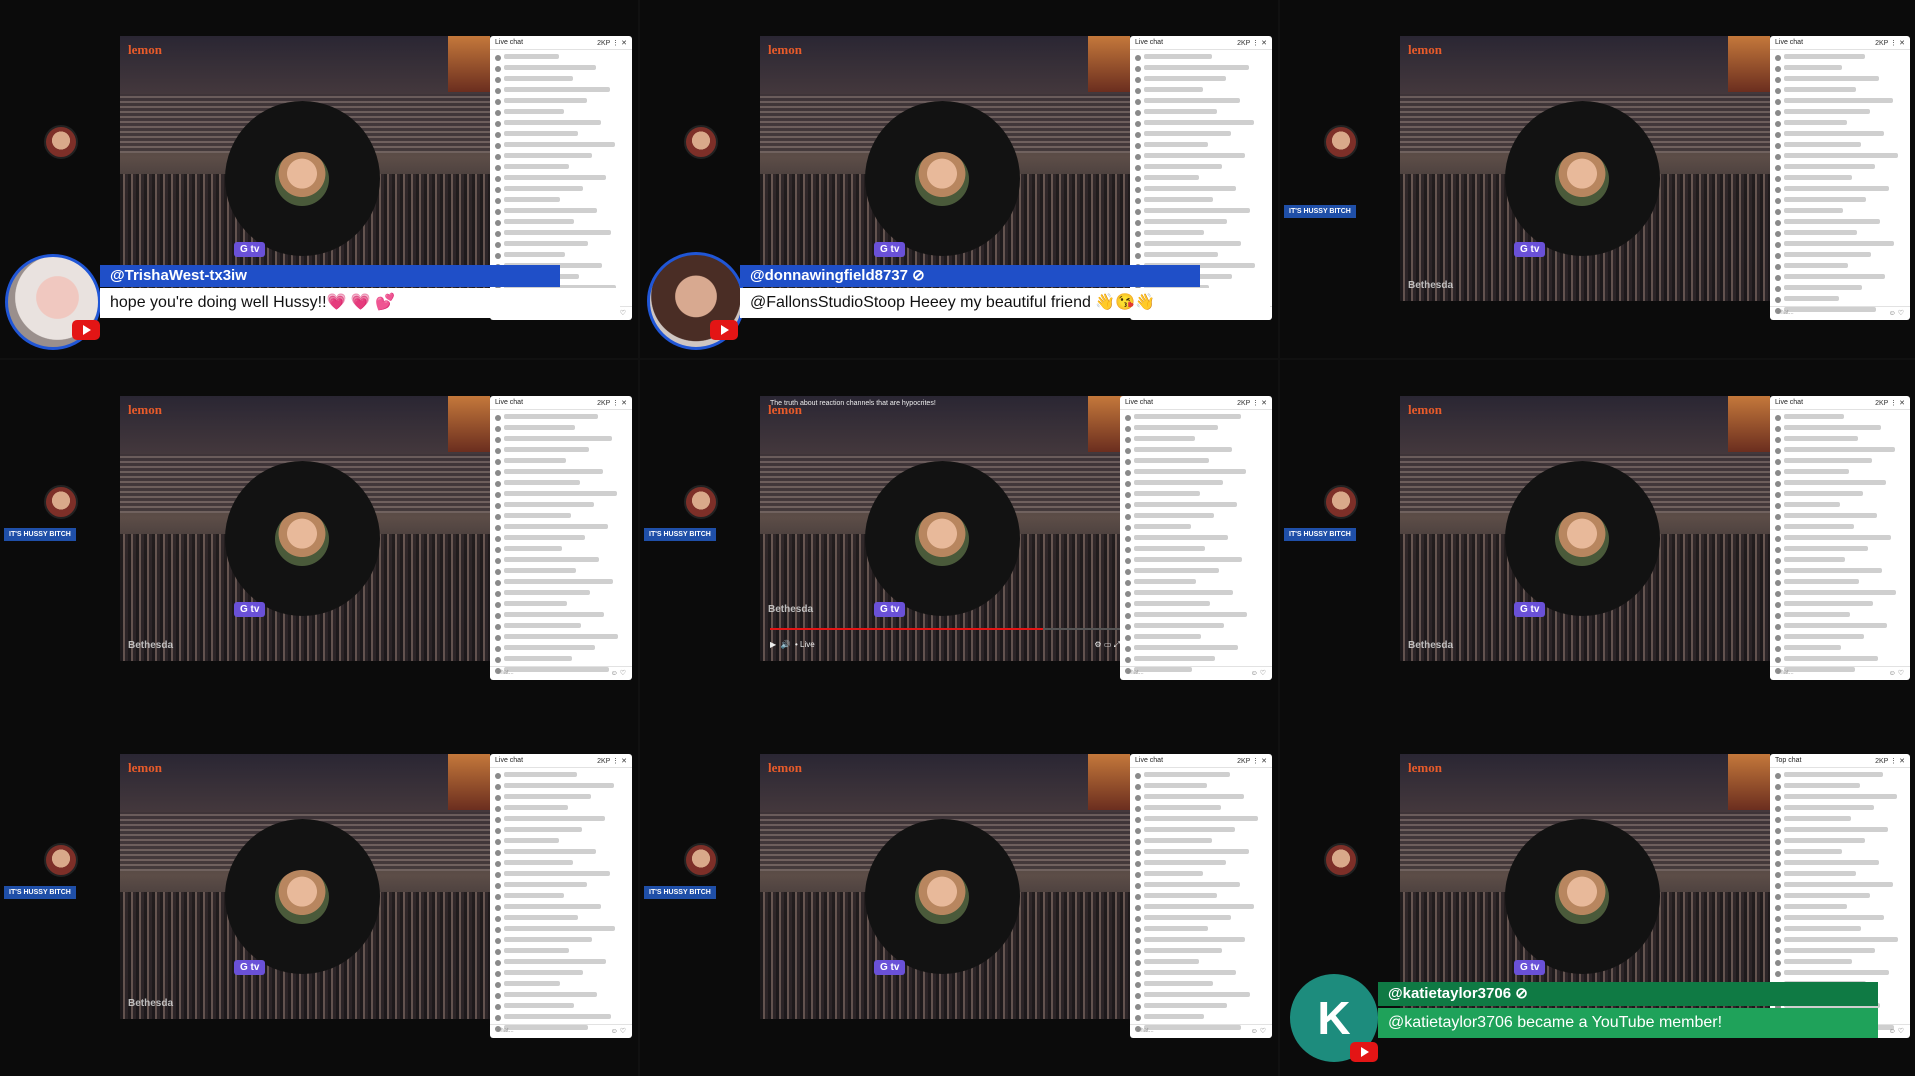  What do you see at coordinates (1425, 767) in the screenshot?
I see `brand-logo: lemon` at bounding box center [1425, 767].